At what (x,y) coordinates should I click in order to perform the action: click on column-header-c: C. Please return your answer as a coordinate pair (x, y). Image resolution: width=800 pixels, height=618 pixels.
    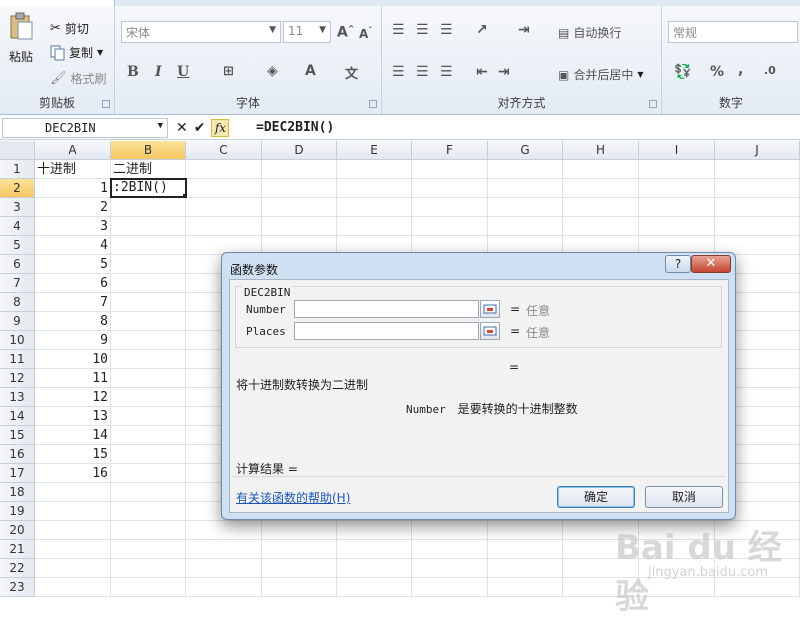
    Looking at the image, I should click on (224, 150).